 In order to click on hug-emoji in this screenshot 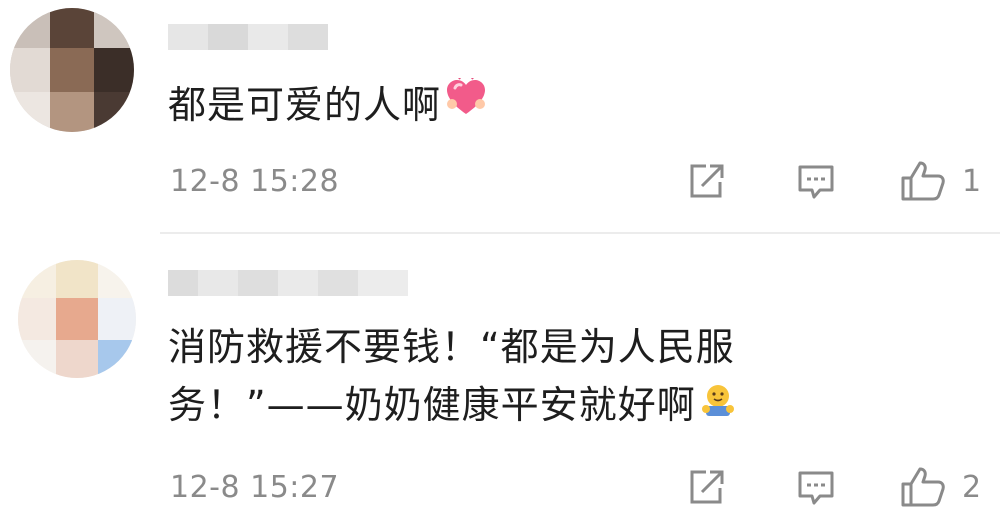, I will do `click(718, 405)`.